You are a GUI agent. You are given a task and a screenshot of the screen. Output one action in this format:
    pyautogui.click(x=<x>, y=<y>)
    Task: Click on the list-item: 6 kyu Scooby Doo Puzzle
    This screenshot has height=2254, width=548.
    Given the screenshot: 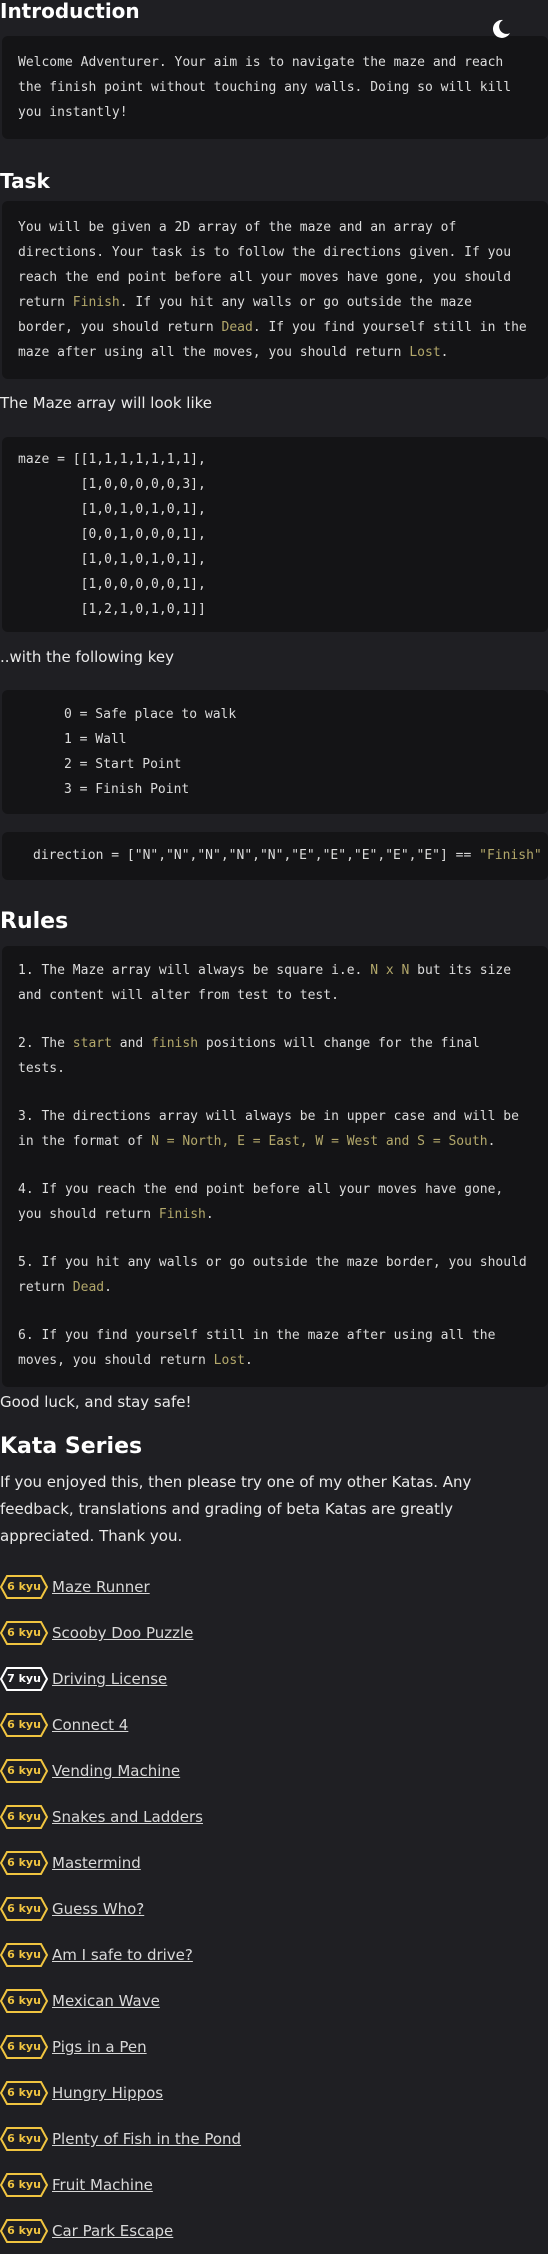 What is the action you would take?
    pyautogui.click(x=274, y=1633)
    